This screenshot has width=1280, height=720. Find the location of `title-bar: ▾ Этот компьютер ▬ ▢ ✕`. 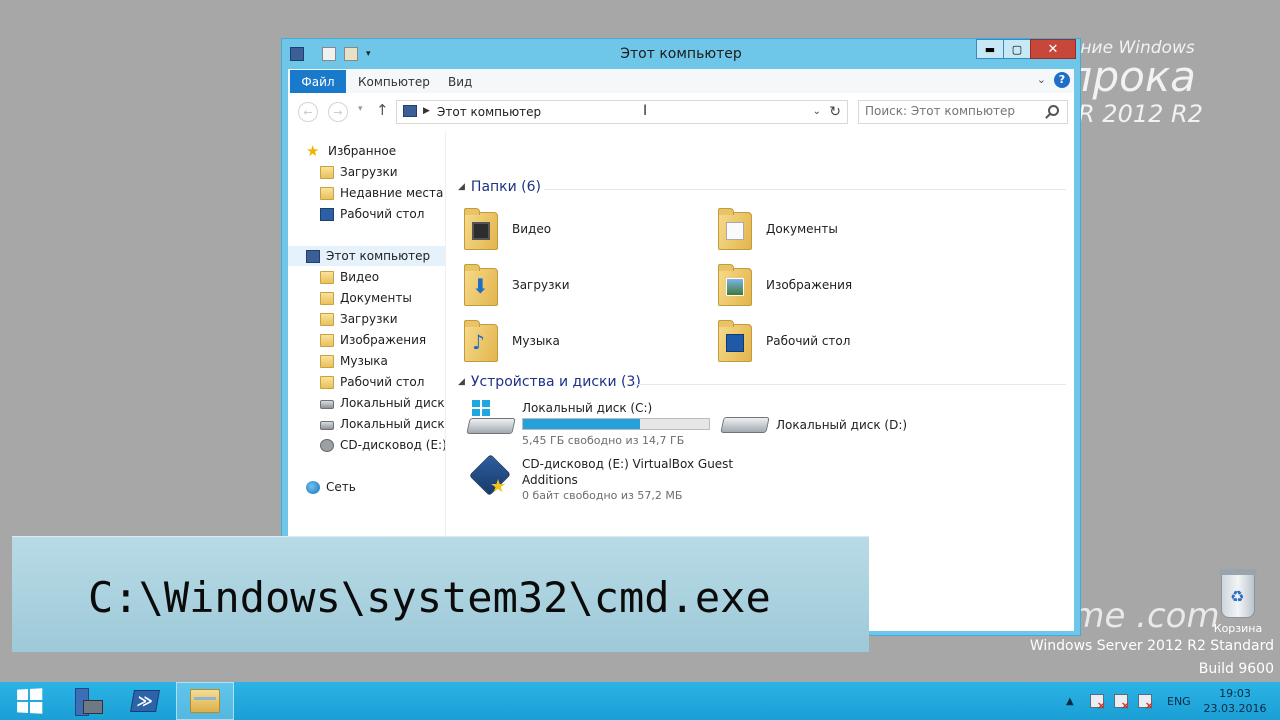

title-bar: ▾ Этот компьютер ▬ ▢ ✕ is located at coordinates (681, 54).